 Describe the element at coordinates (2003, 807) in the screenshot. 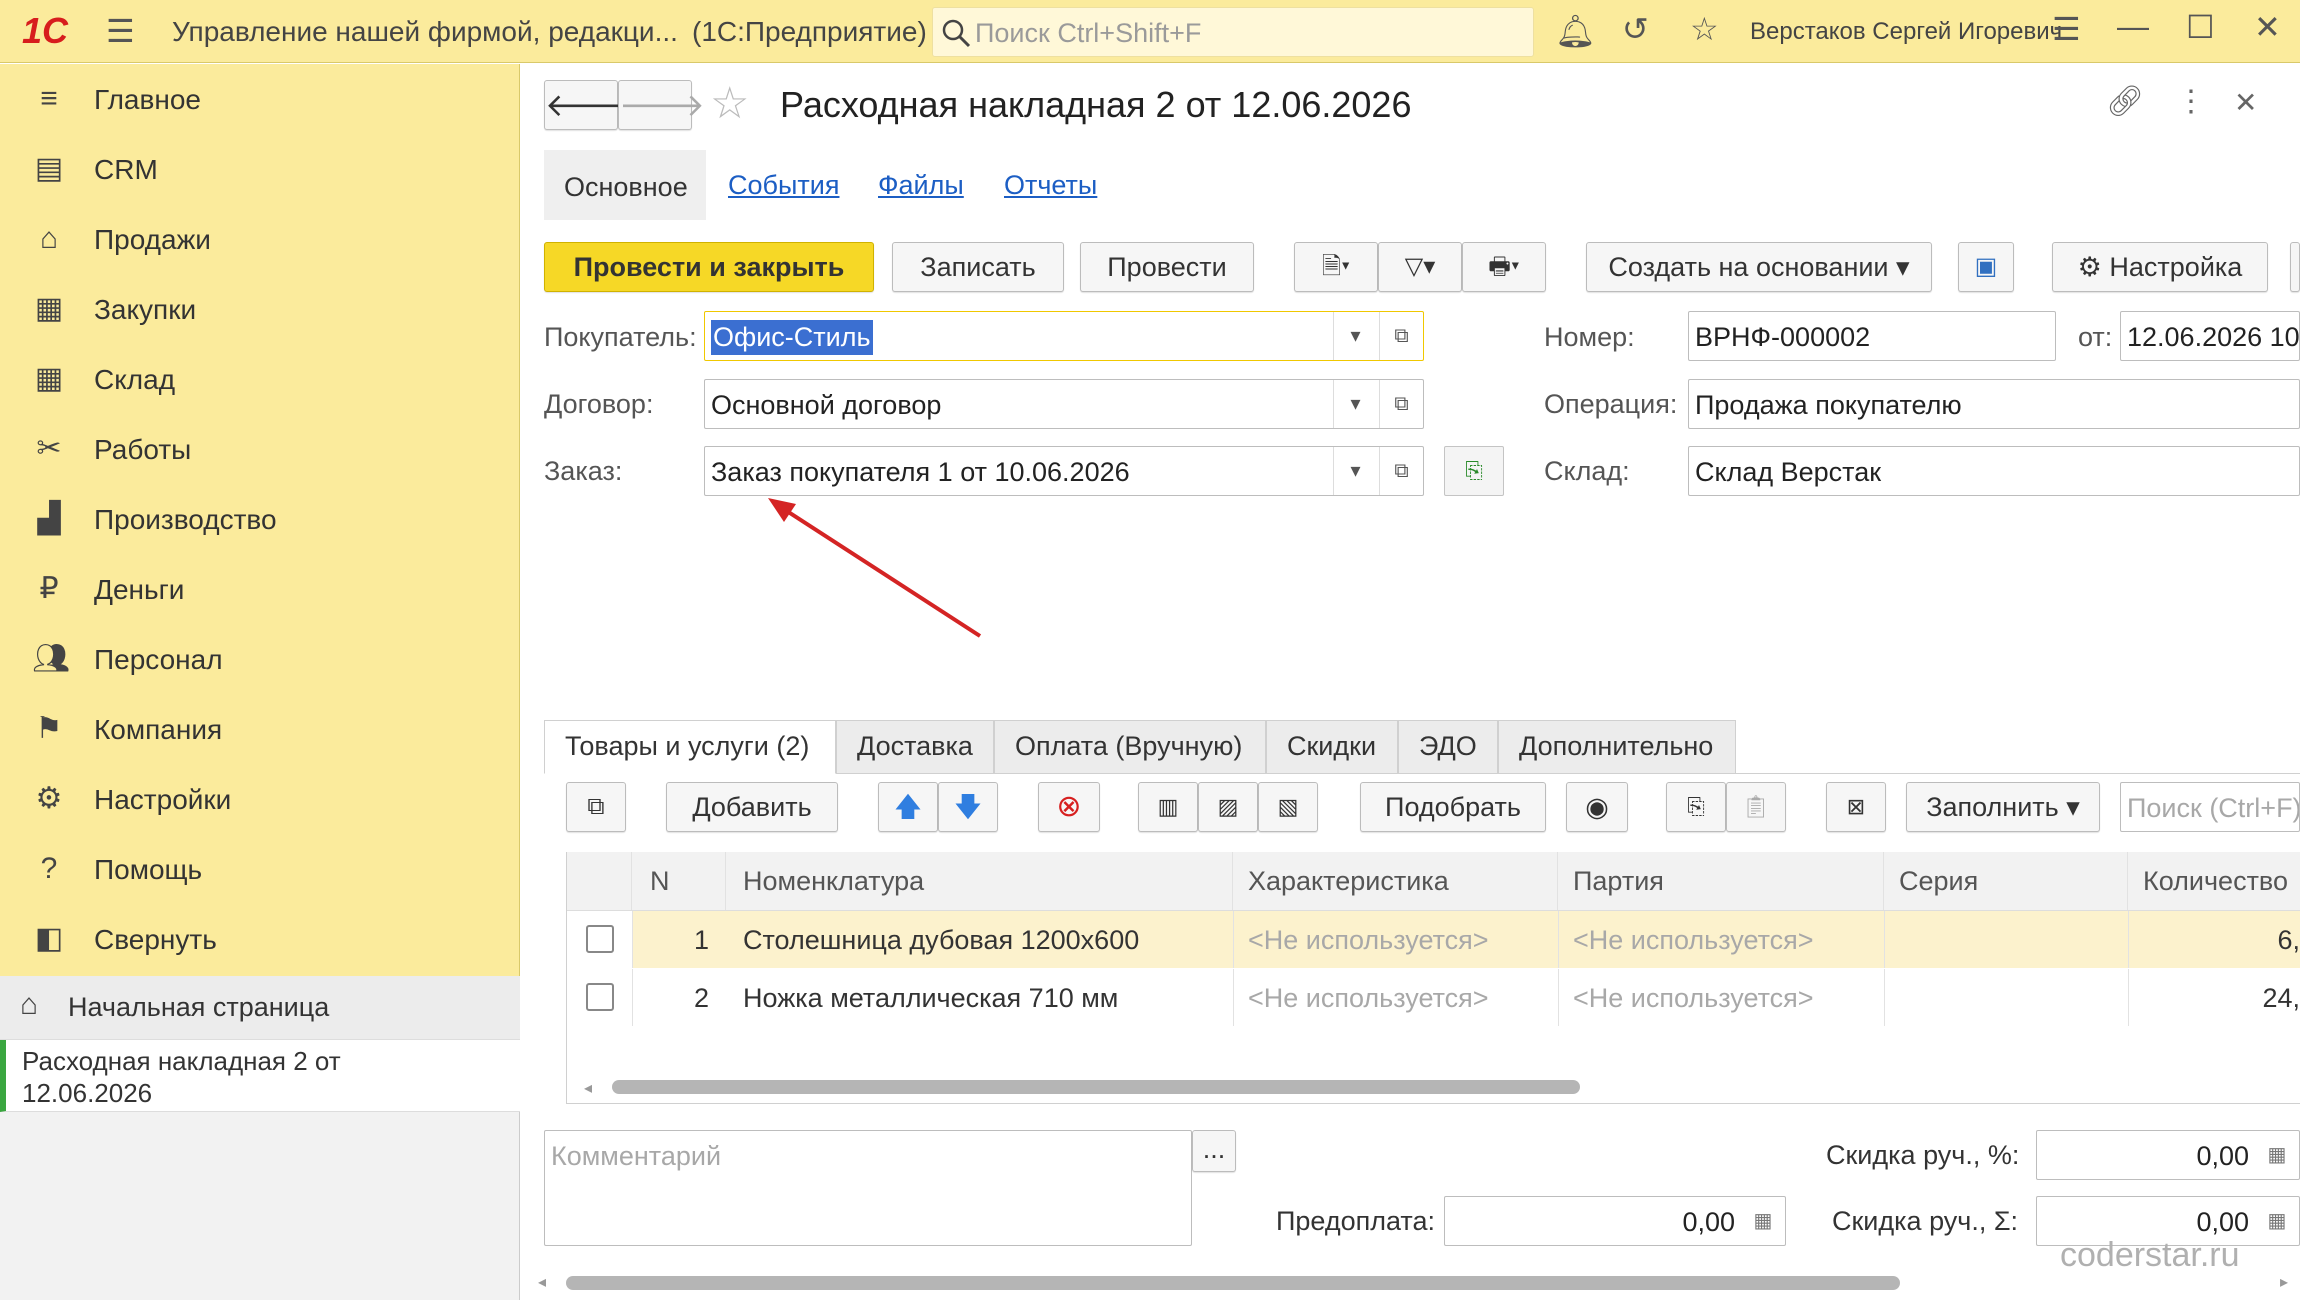

I see `fill-button: Заполнить ▾` at that location.